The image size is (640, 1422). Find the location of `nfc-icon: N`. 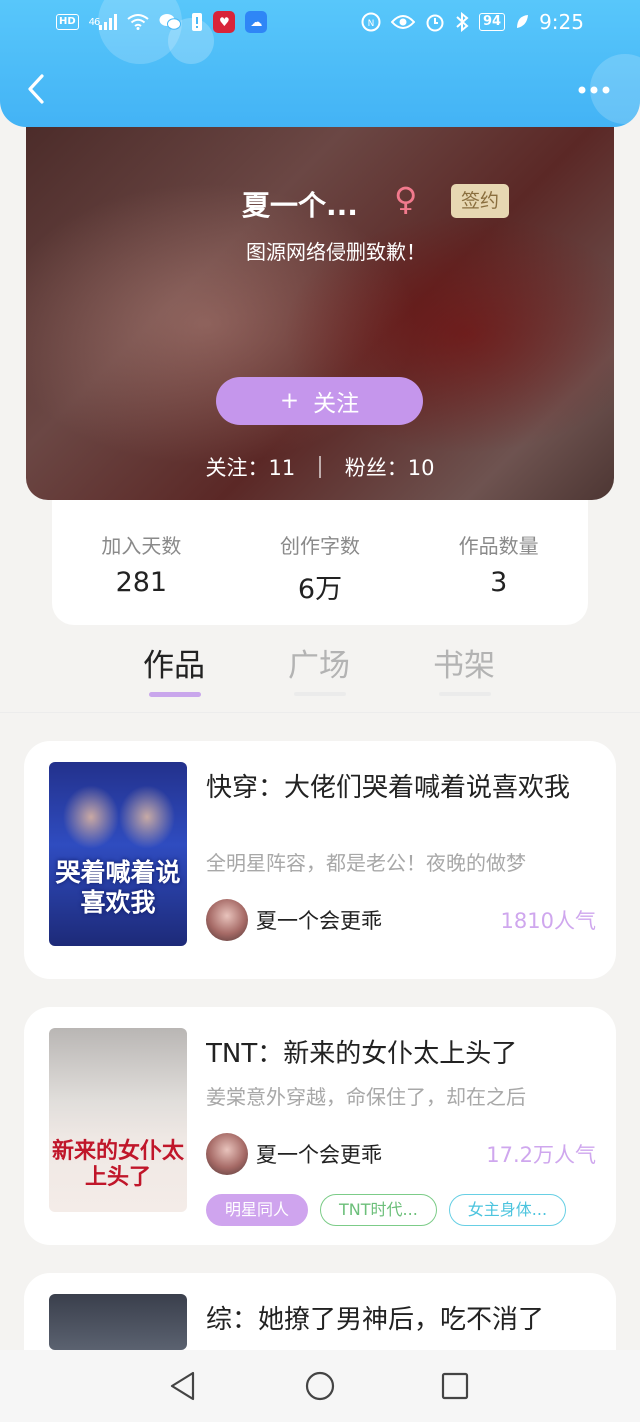

nfc-icon: N is located at coordinates (371, 22).